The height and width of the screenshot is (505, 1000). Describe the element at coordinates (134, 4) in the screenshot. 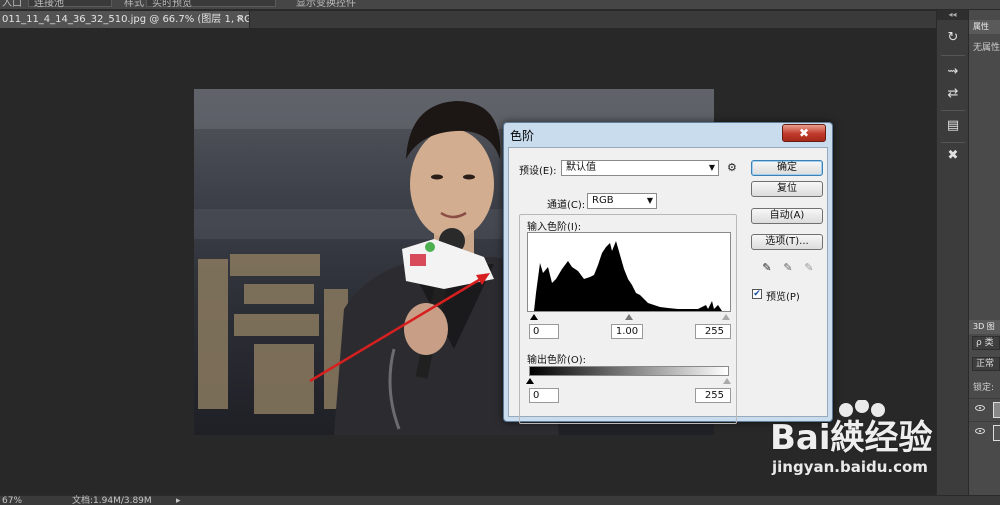

I see `optbar-item-3: 样式` at that location.